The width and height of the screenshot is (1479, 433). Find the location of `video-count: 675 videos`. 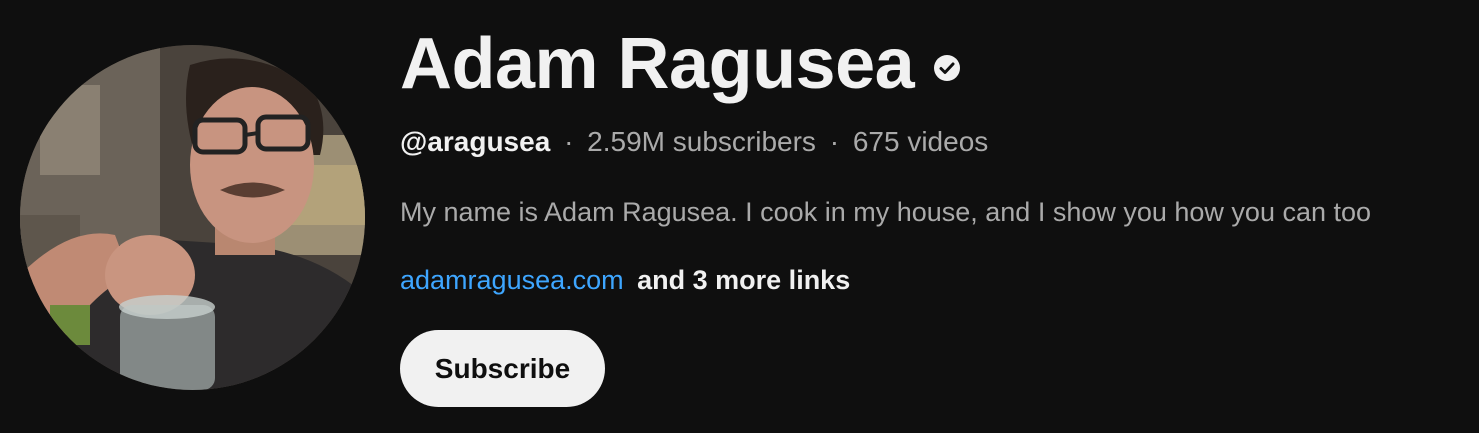

video-count: 675 videos is located at coordinates (920, 141).